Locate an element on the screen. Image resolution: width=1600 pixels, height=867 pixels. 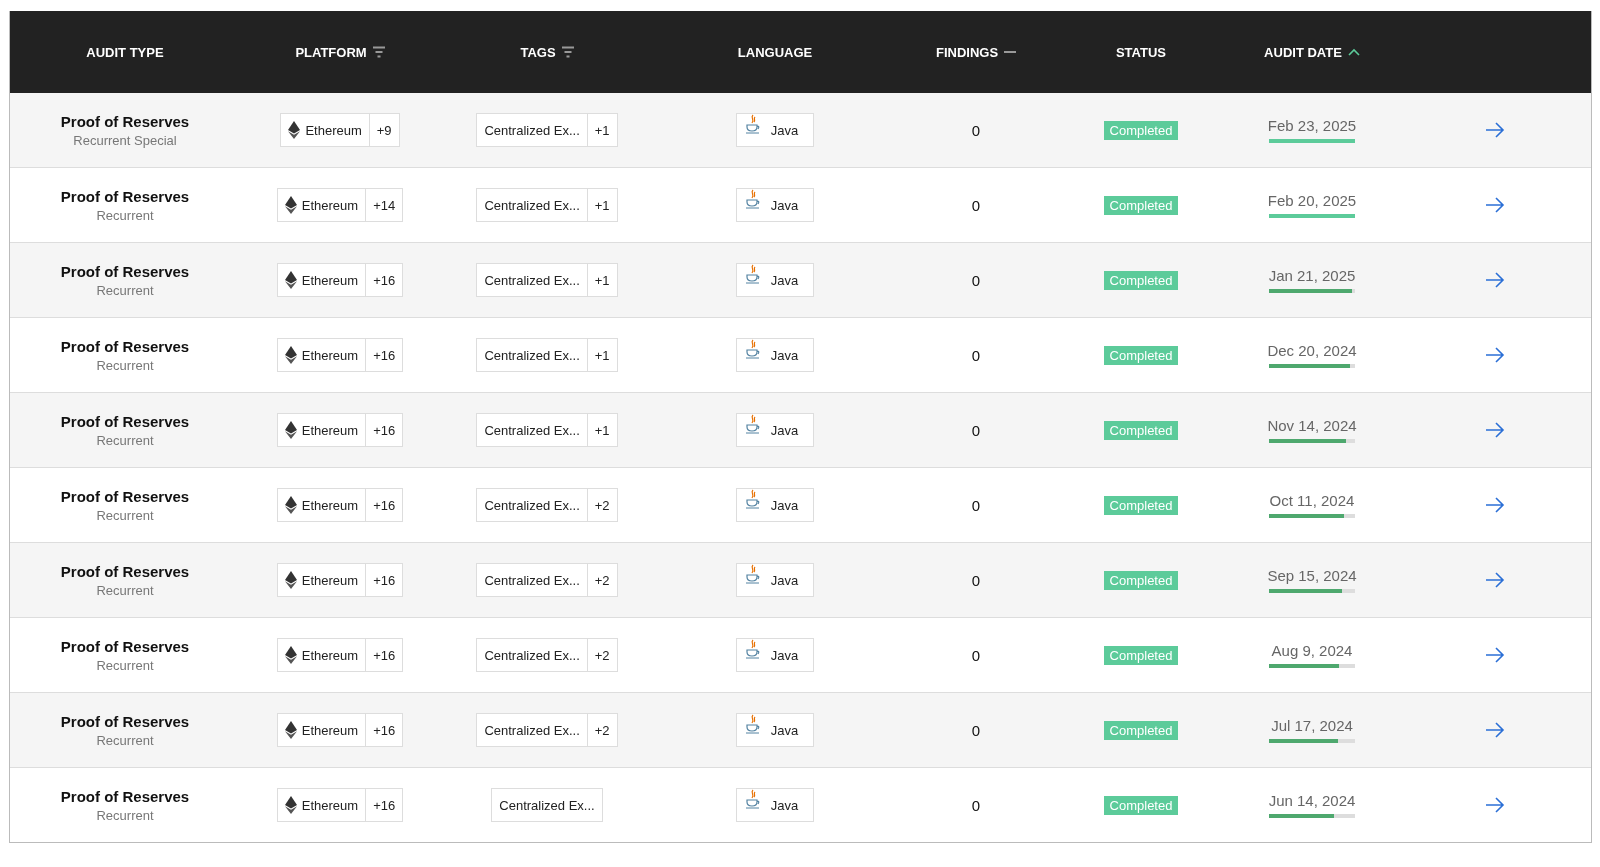
column-header: LANGUAGE is located at coordinates (775, 52).